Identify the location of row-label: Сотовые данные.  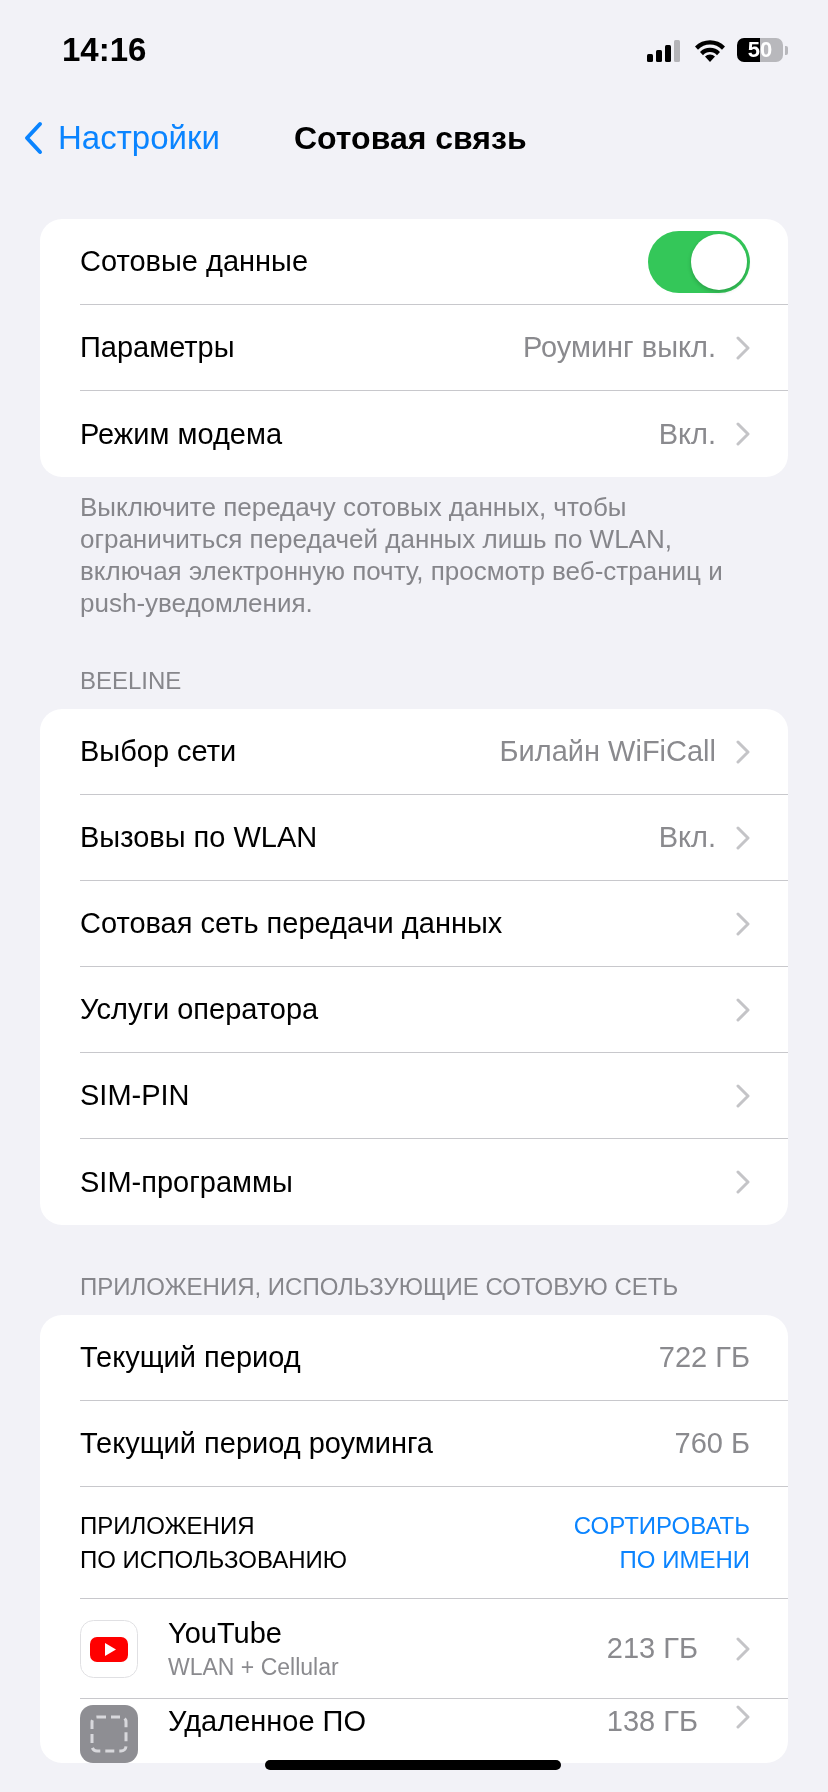
(194, 261).